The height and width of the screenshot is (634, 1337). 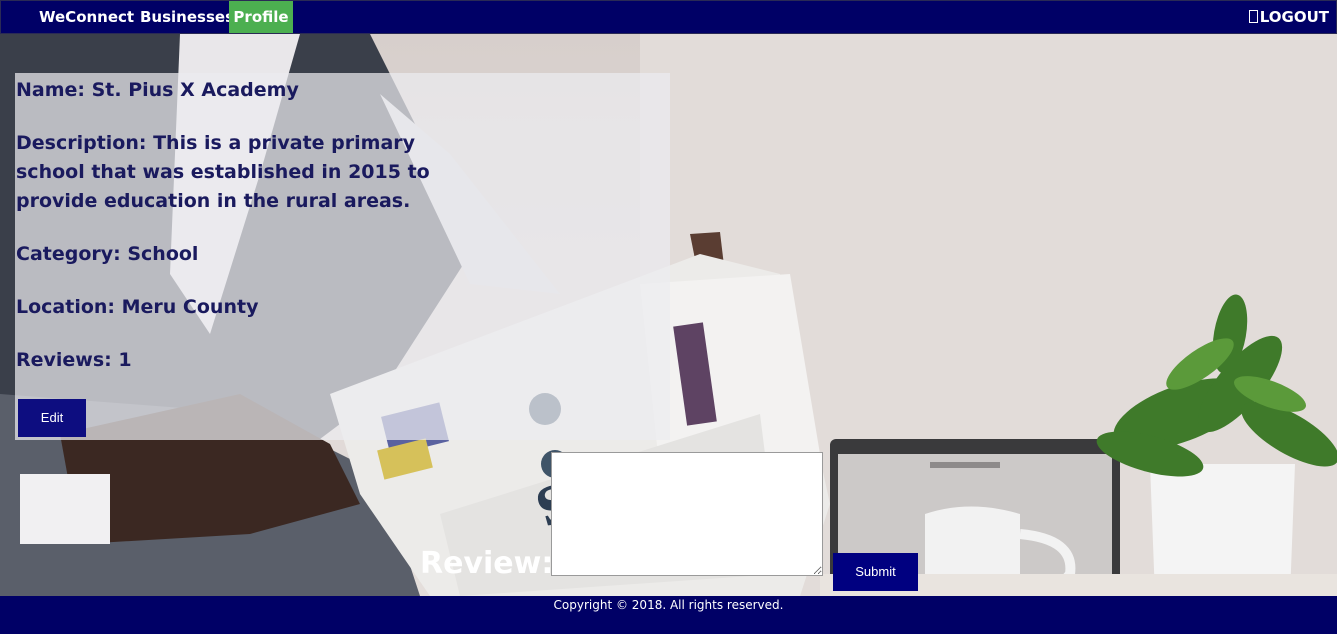 I want to click on nav-profile-link: Profile, so click(x=261, y=17).